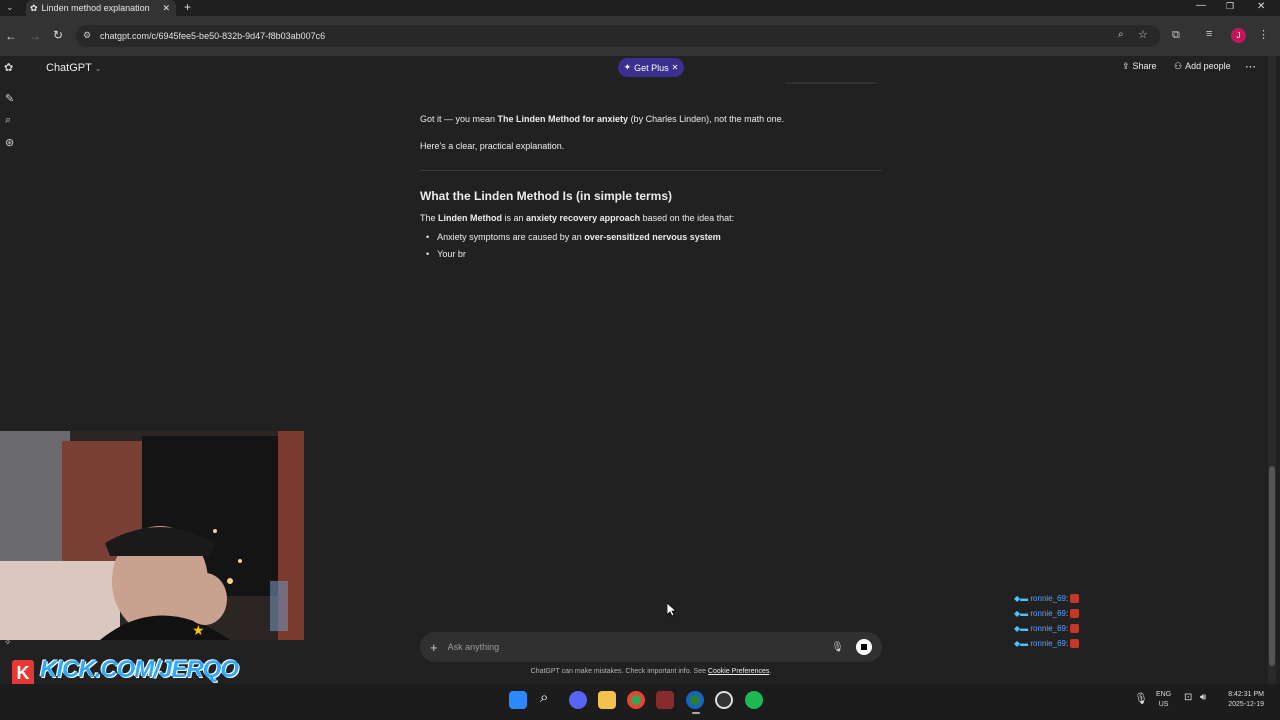  What do you see at coordinates (10, 7) in the screenshot?
I see `tab-list-icon: ⌄` at bounding box center [10, 7].